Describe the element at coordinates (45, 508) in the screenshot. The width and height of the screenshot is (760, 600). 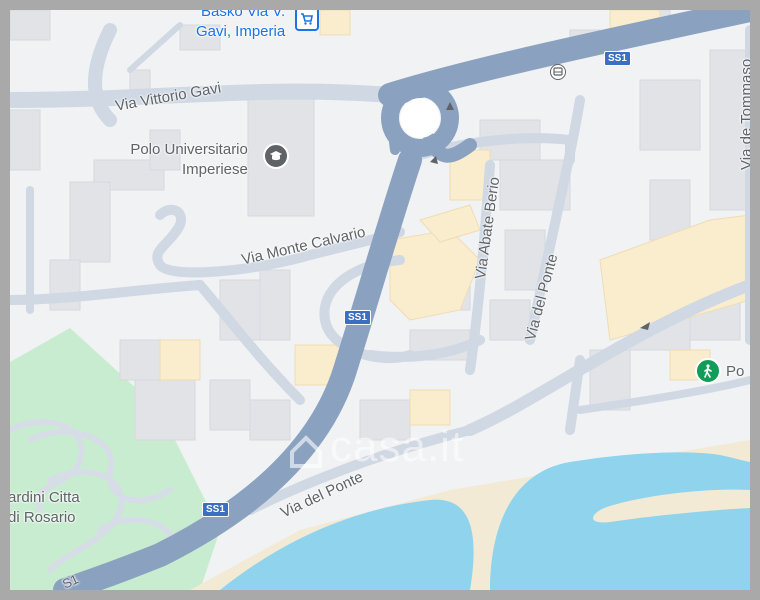
I see `poi-giardini-label: ardini Citta di Rosario` at that location.